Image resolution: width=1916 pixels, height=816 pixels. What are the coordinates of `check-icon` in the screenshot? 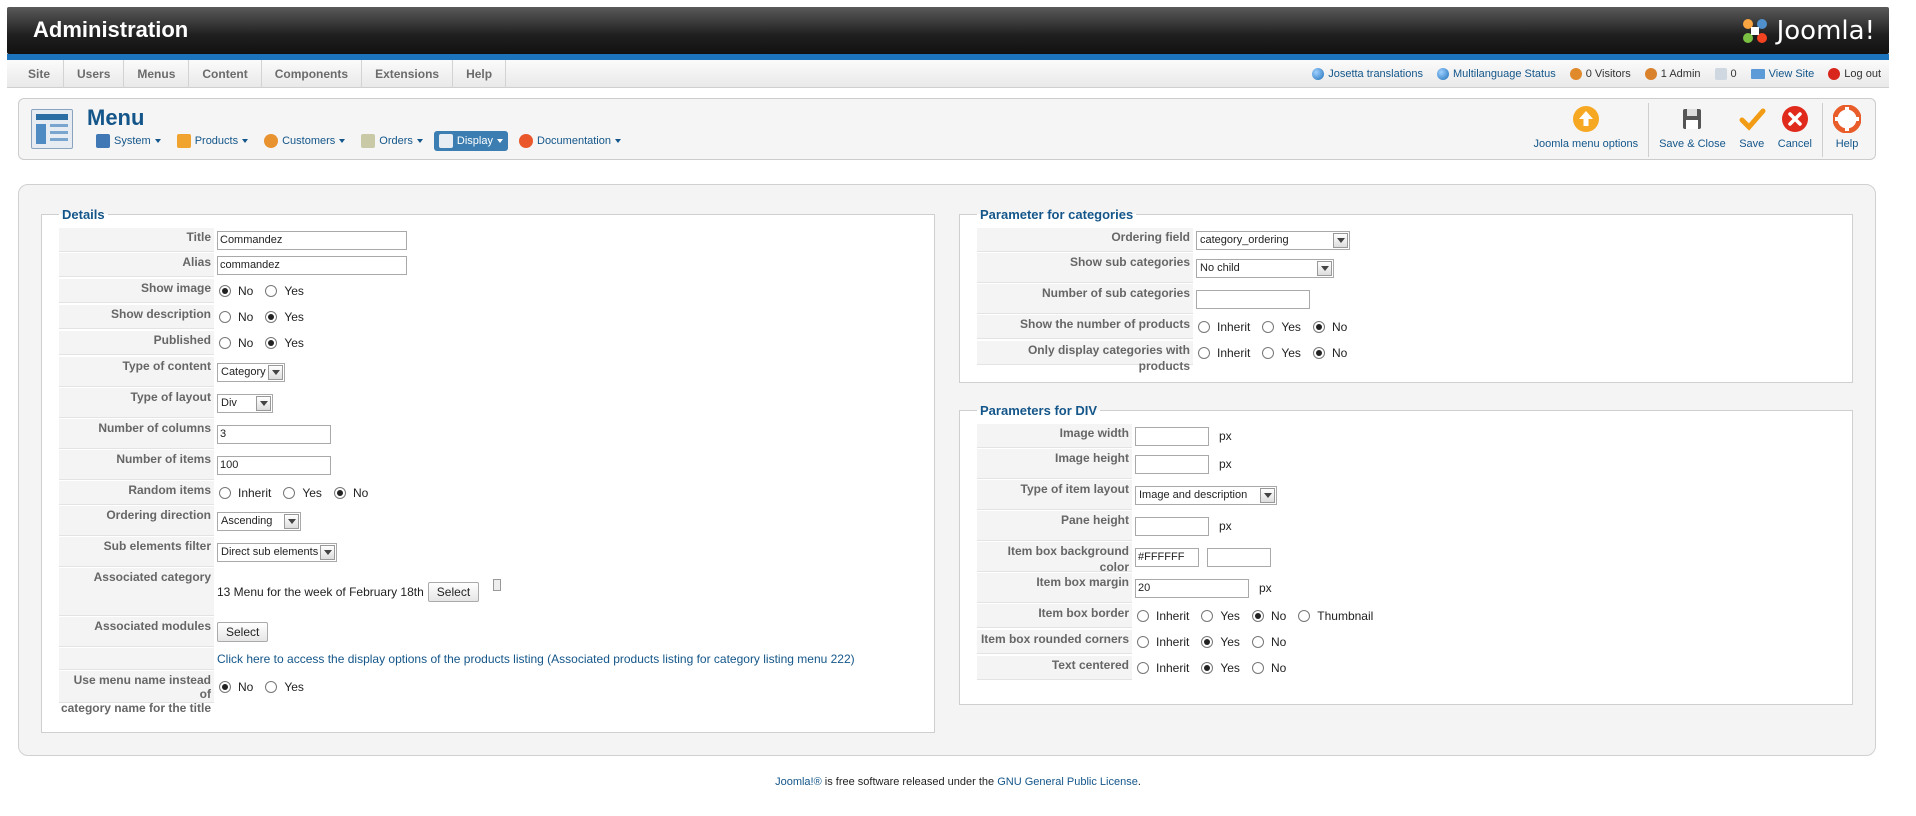 It's located at (1752, 119).